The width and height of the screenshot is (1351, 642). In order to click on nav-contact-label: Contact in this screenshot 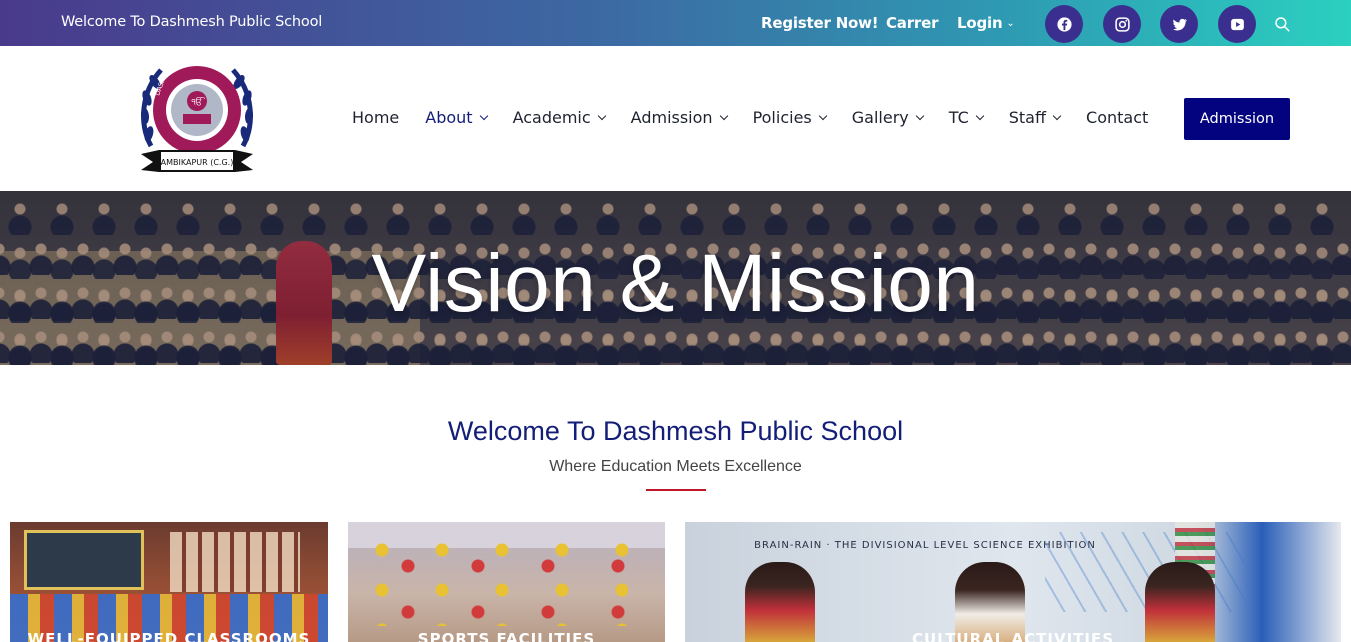, I will do `click(1117, 117)`.